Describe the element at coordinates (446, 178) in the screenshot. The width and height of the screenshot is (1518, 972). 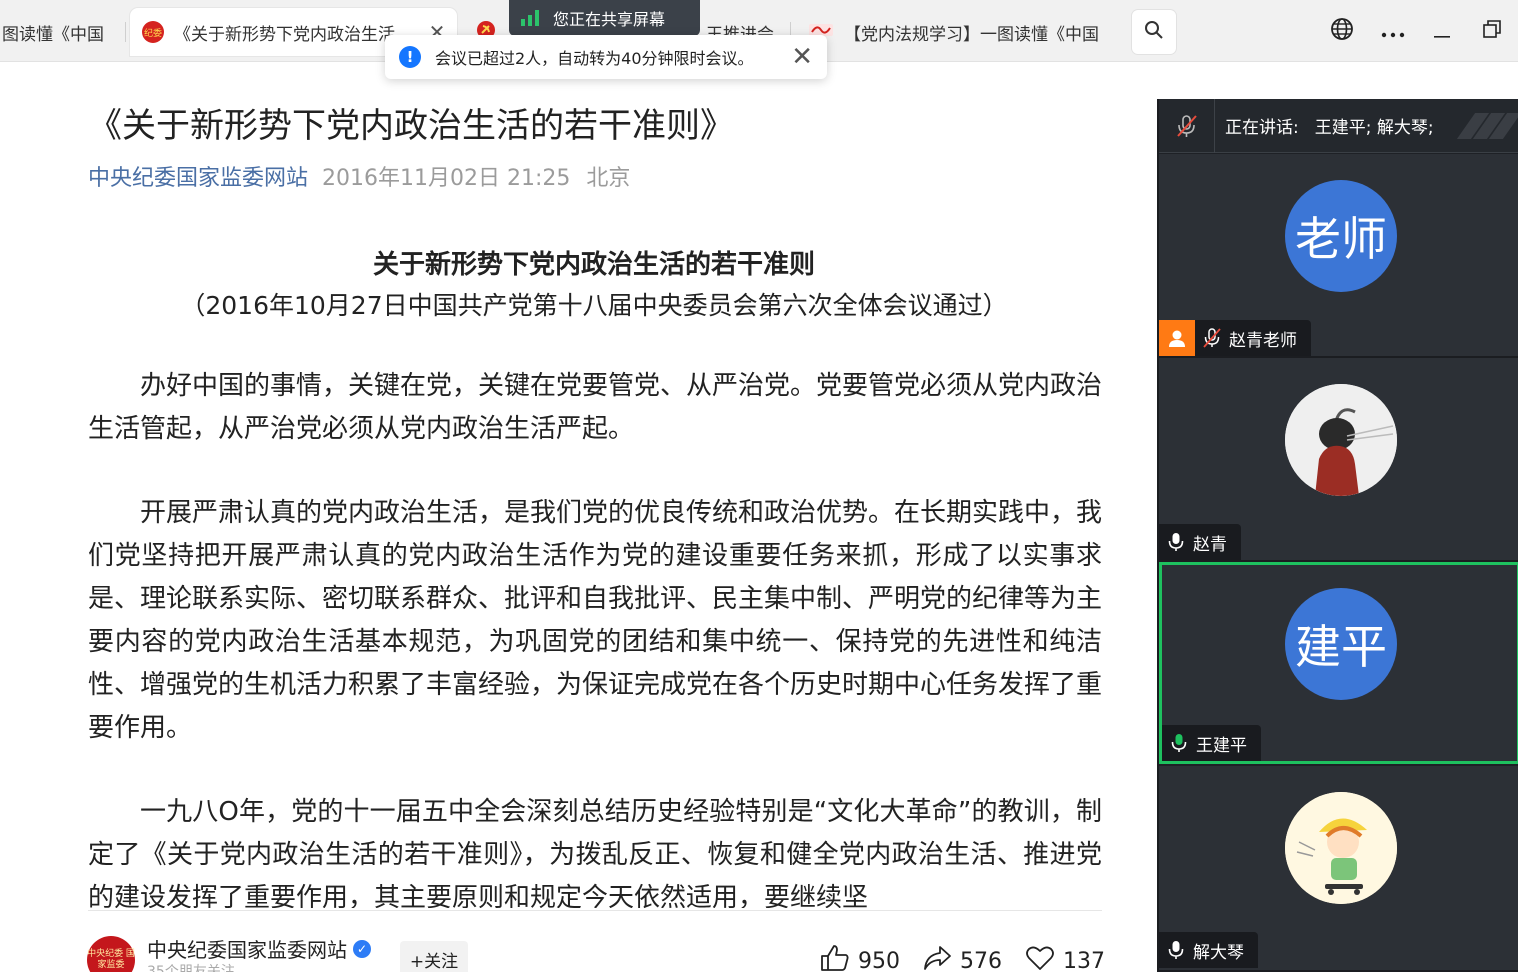
I see `article-datetime: 2016年11月02日 21:25` at that location.